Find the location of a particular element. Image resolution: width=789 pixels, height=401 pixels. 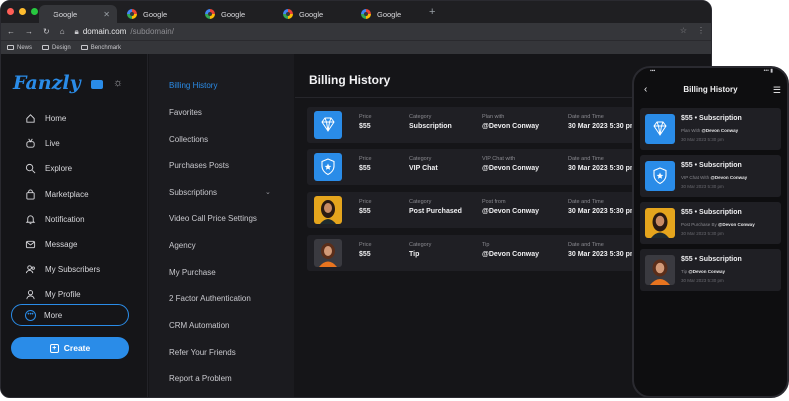

url-field: 🔒︎ domain.com/subdomain/ is located at coordinates (124, 32).